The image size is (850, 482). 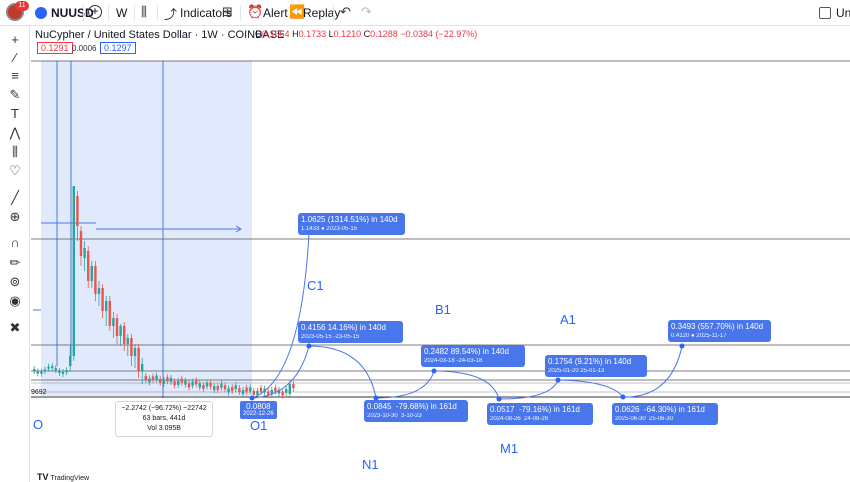 I want to click on wave-label-n1: N1, so click(x=370, y=464).